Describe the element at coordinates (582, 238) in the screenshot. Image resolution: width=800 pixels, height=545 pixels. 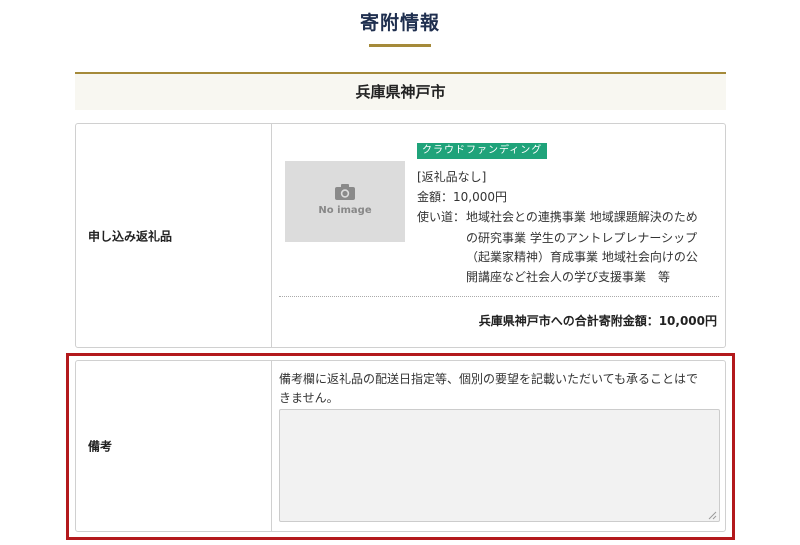
I see `usage-line: の研究事業 学生のアントレプレナーシップ` at that location.